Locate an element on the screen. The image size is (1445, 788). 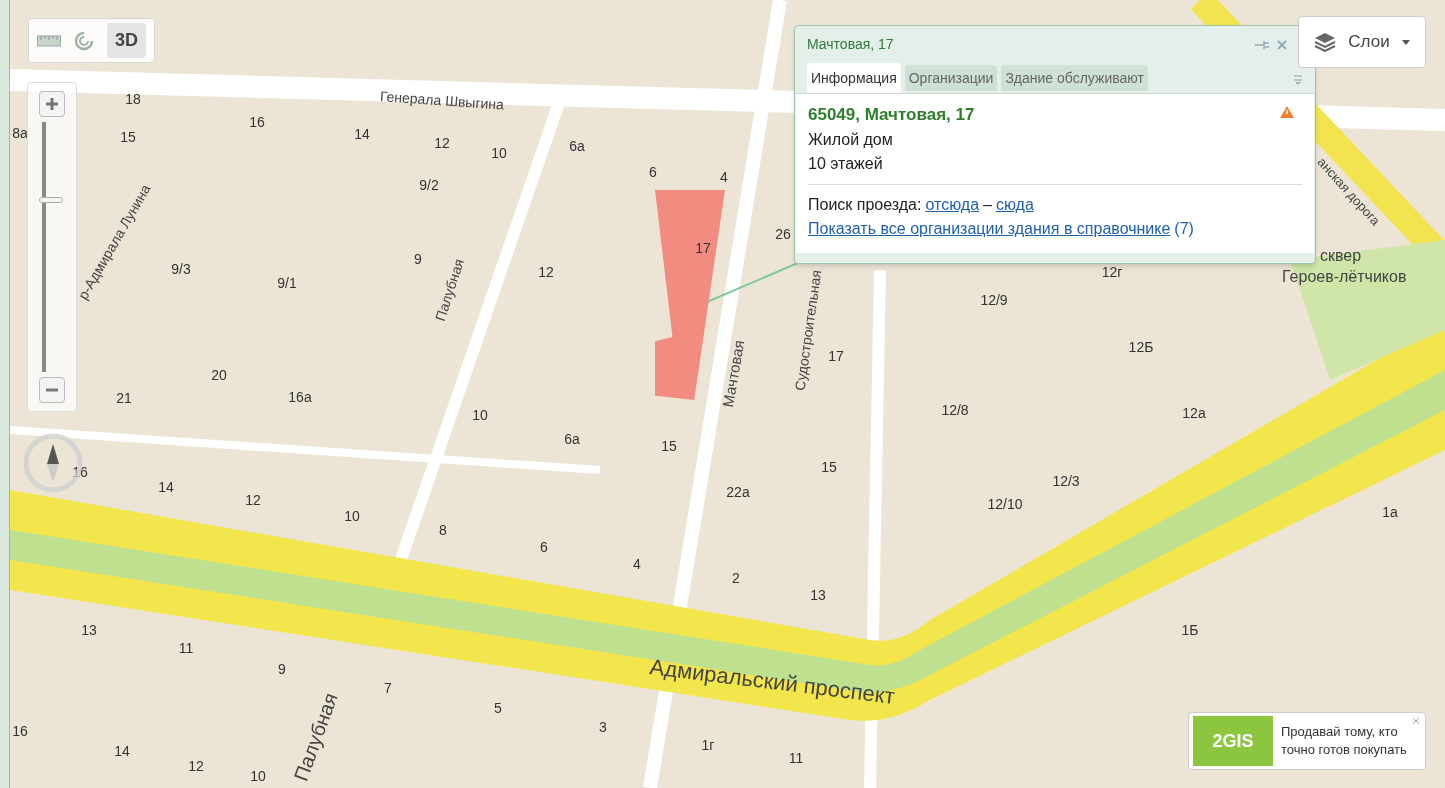
caret-icon is located at coordinates (1405, 42).